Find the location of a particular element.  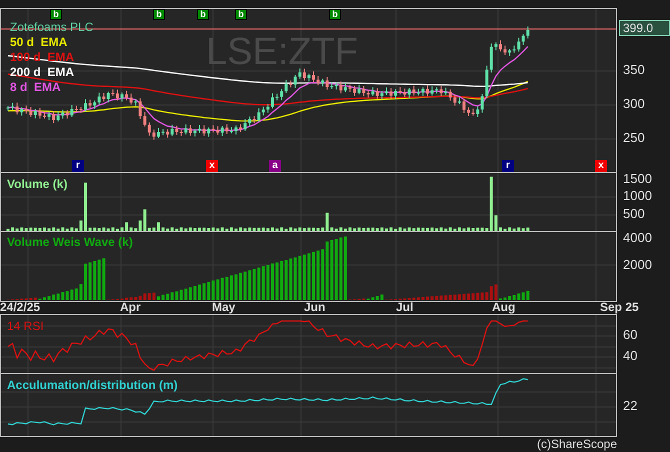

last-price-tag: 399.0 is located at coordinates (644, 28).